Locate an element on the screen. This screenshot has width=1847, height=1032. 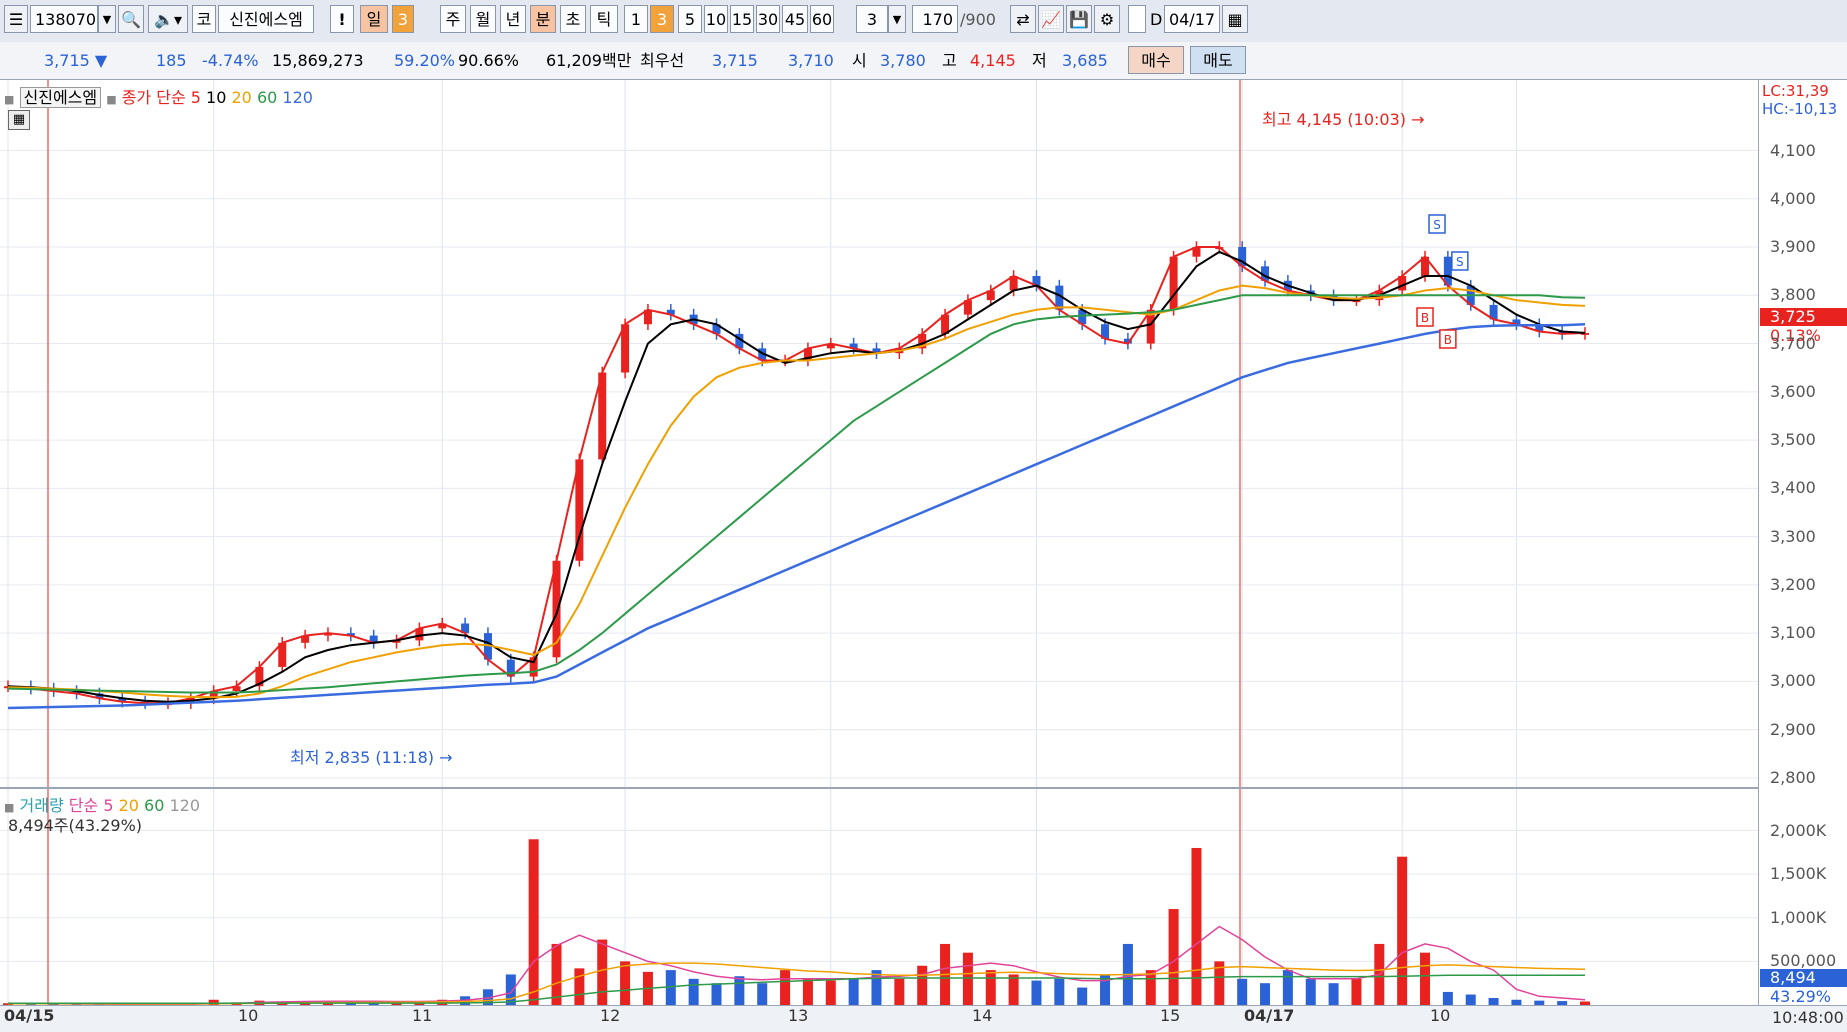
legend-ma10: 10 is located at coordinates (216, 97).